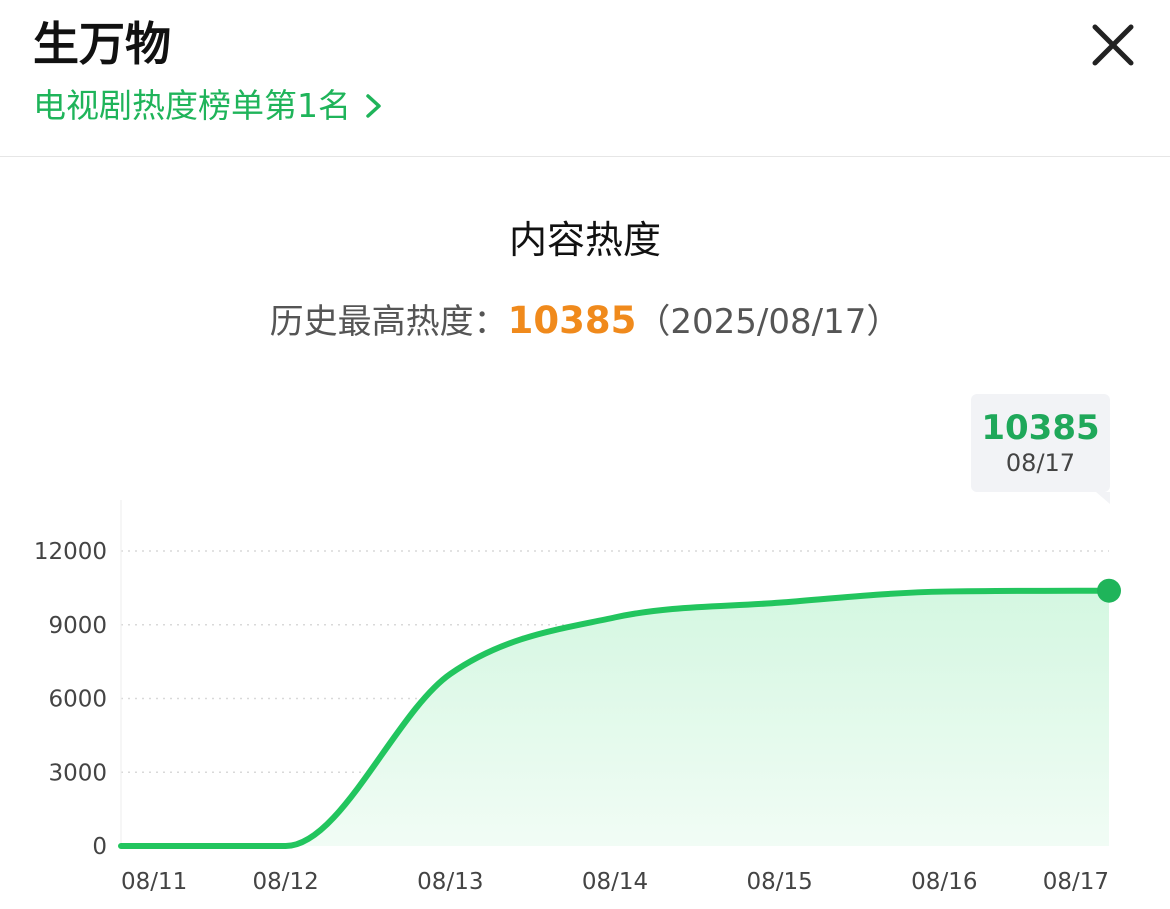 Image resolution: width=1170 pixels, height=909 pixels. I want to click on x-tick-label: 08/12, so click(286, 882).